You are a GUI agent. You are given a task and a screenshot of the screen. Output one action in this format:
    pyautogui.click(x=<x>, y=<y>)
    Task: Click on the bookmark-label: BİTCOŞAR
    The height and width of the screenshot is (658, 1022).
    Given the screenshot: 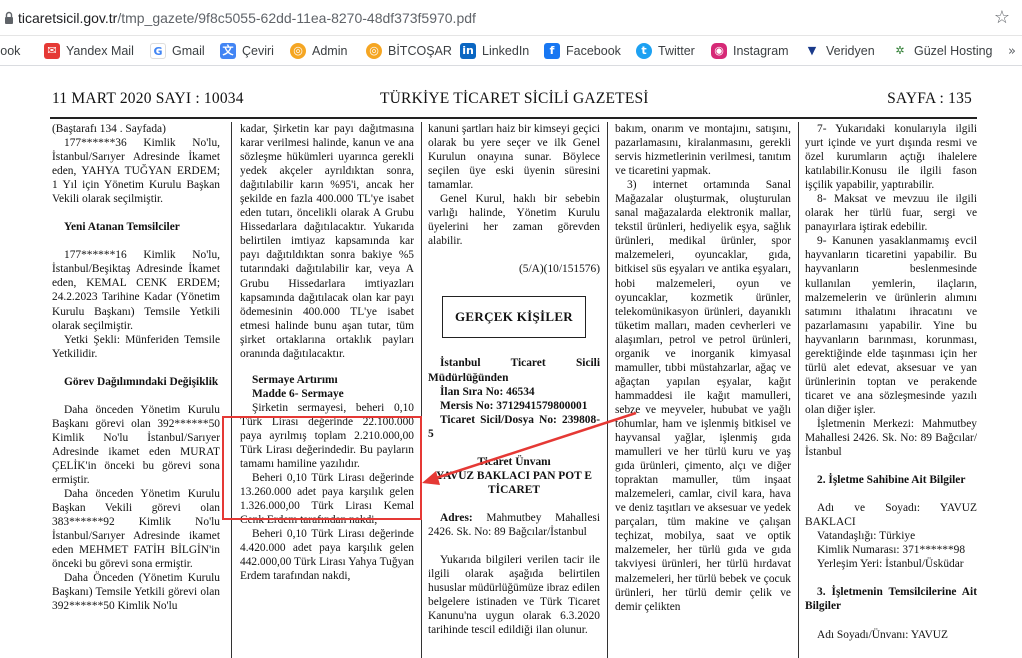 What is the action you would take?
    pyautogui.click(x=420, y=51)
    